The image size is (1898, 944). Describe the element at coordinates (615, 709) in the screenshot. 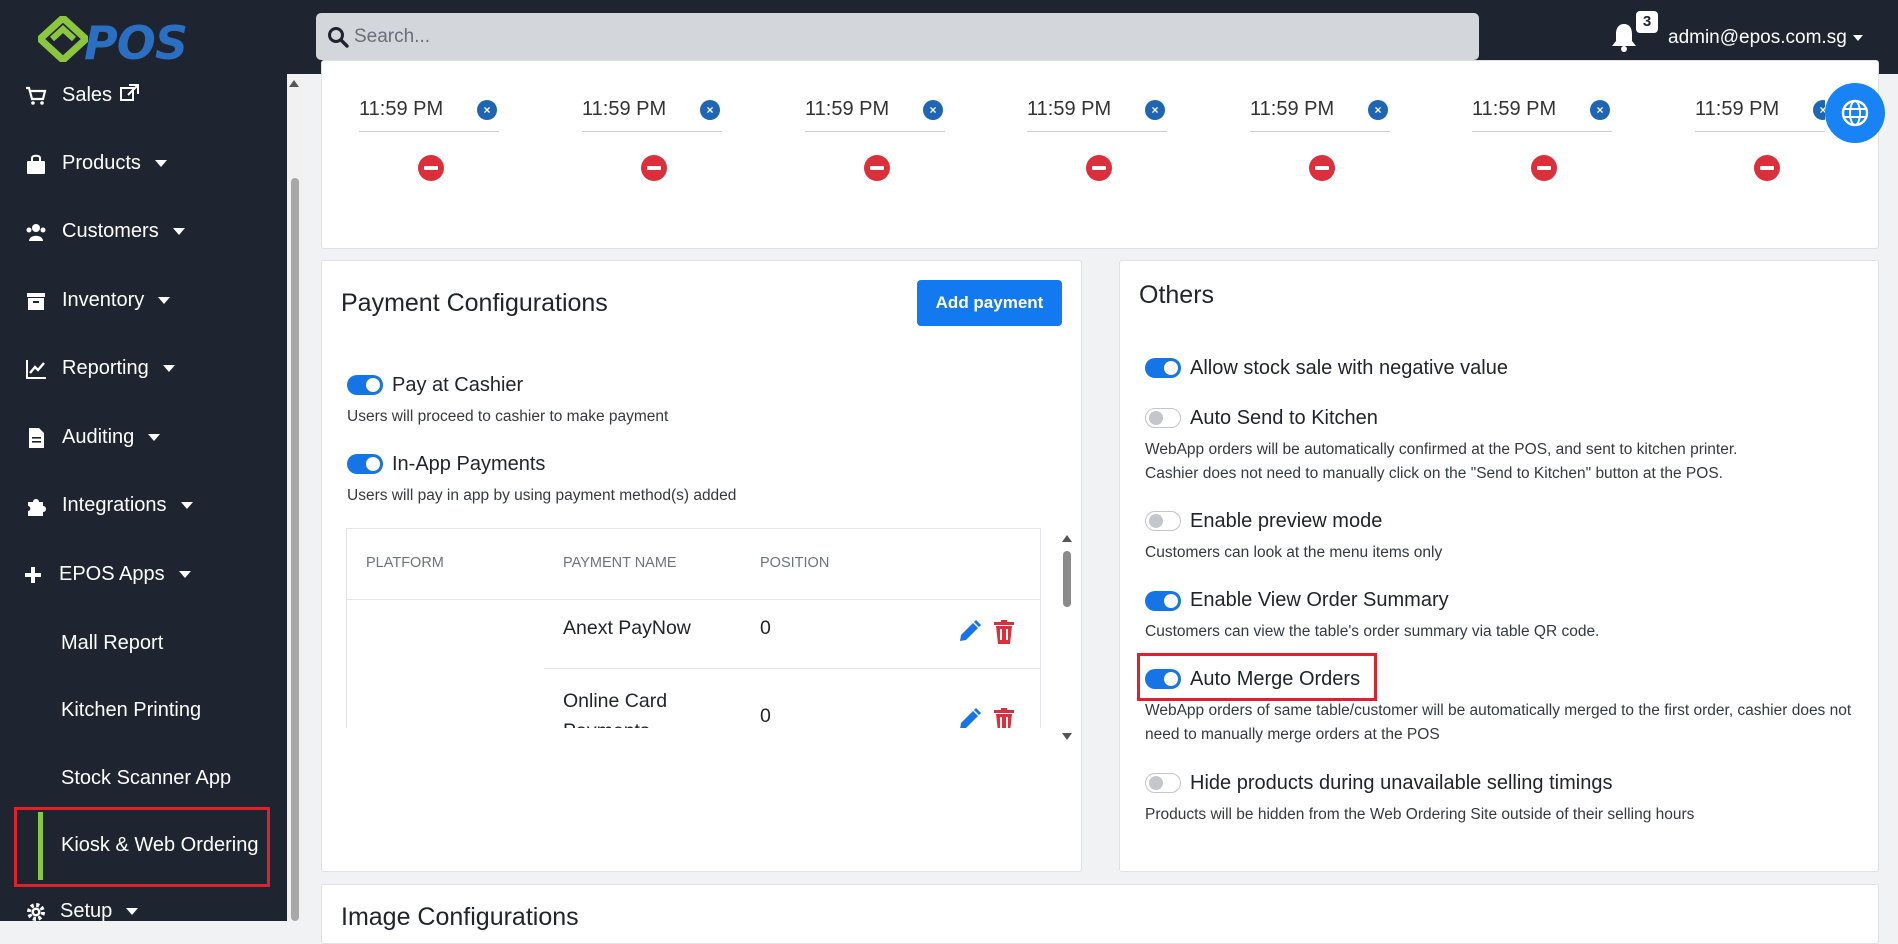

I see `row-payment-name: Online Card Payments` at that location.